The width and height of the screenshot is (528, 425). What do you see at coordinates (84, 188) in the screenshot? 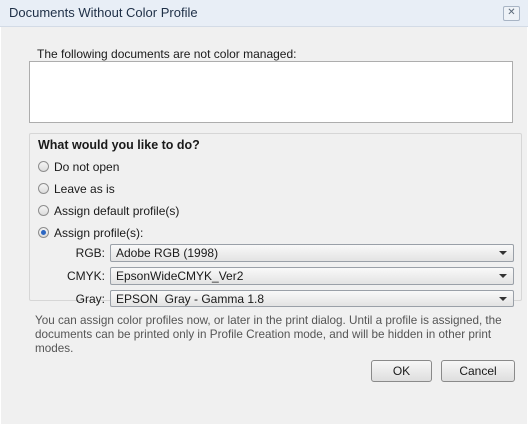
I see `radio-label: Leave as is` at bounding box center [84, 188].